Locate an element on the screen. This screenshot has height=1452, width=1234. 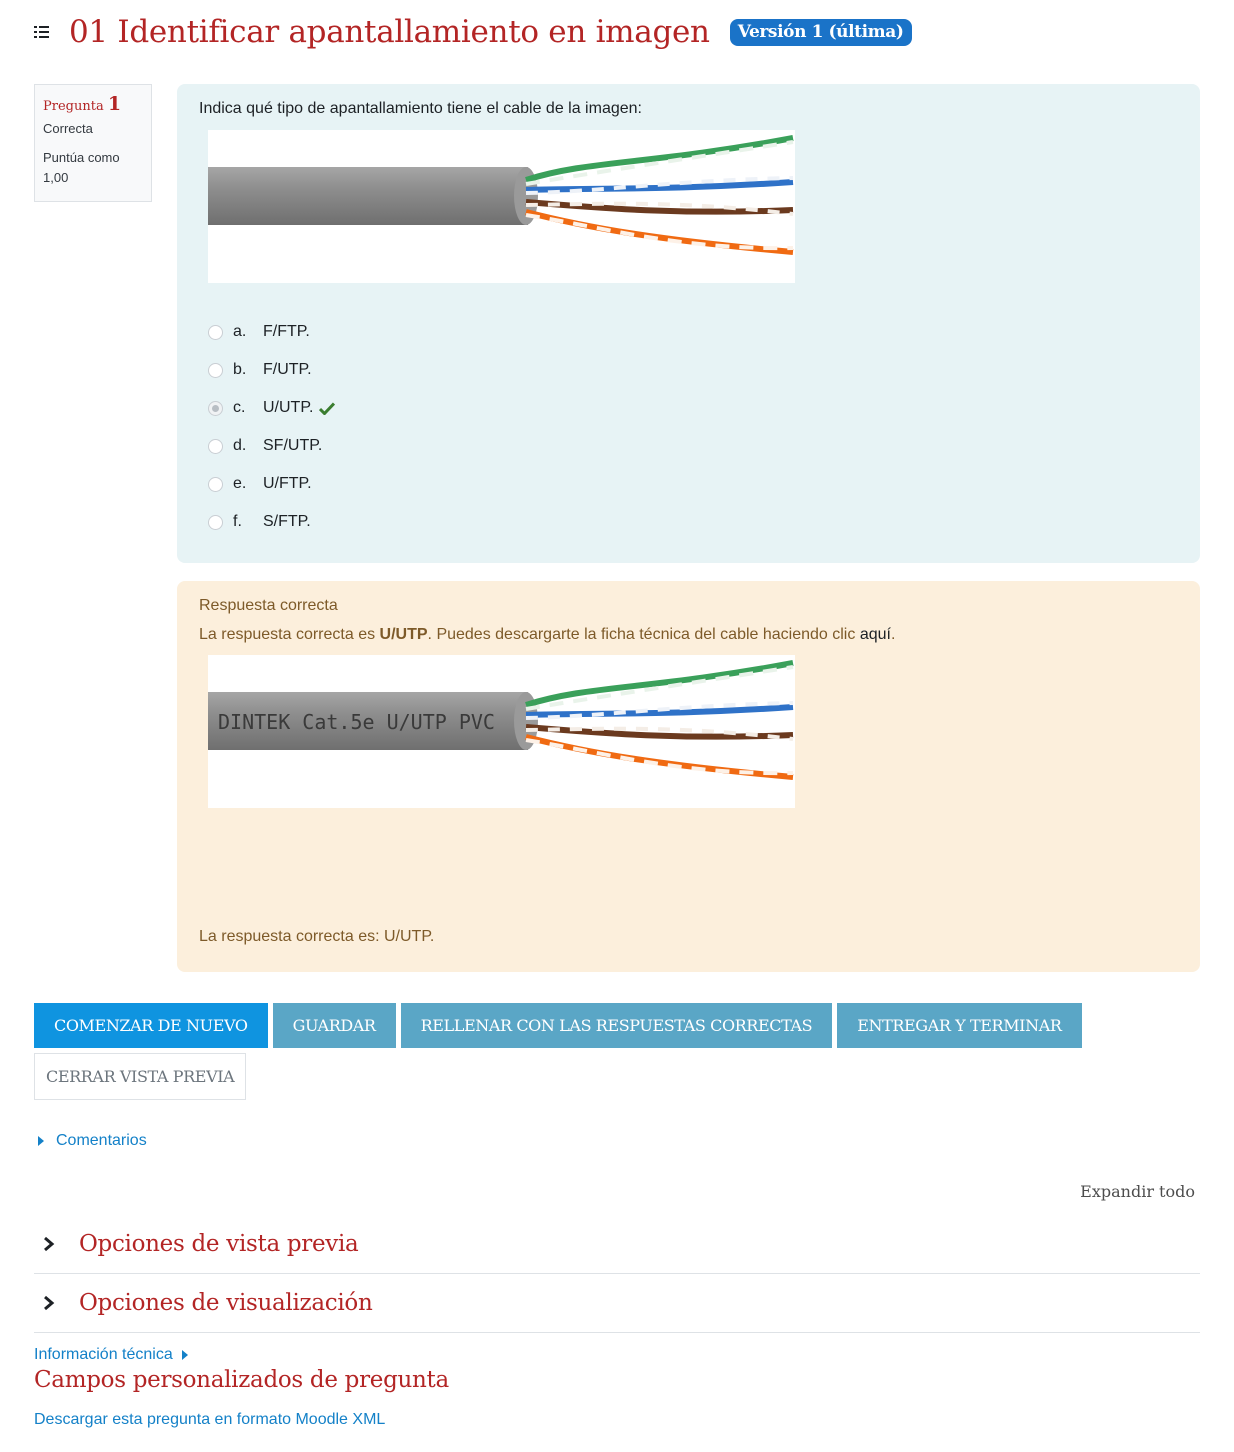
cable-print-text: DINTEK Cat.5e U/UTP PVC is located at coordinates (356, 722).